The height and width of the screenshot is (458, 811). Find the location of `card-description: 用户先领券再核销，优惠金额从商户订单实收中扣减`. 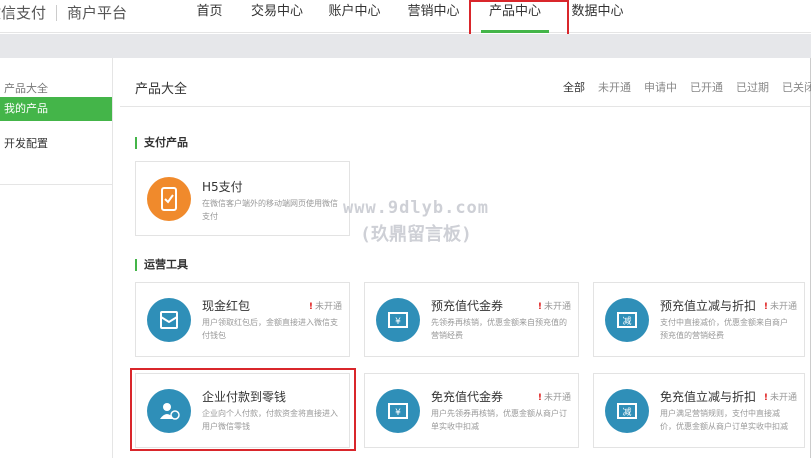

card-description: 用户先领券再核销，优惠金额从商户订单实收中扣减 is located at coordinates (499, 420).